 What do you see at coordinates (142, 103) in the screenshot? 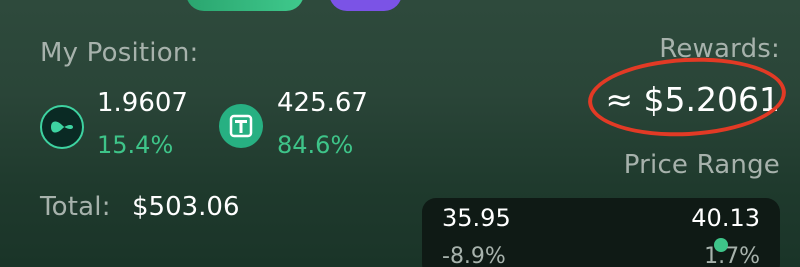
I see `token-a-amount: 1.9607` at bounding box center [142, 103].